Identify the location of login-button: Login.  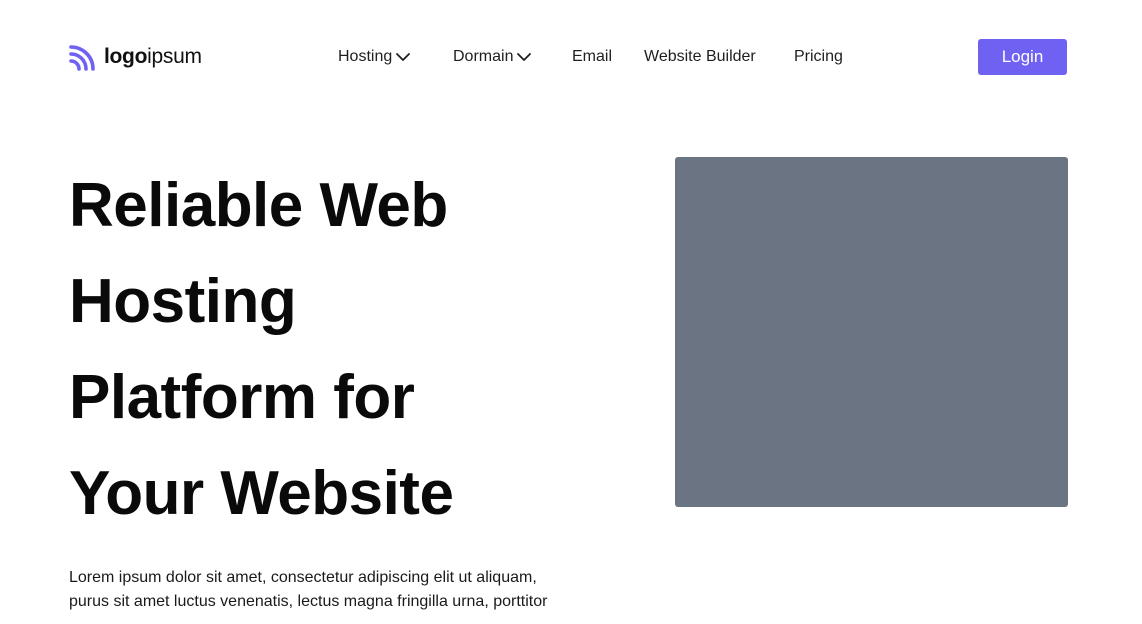
(1022, 57).